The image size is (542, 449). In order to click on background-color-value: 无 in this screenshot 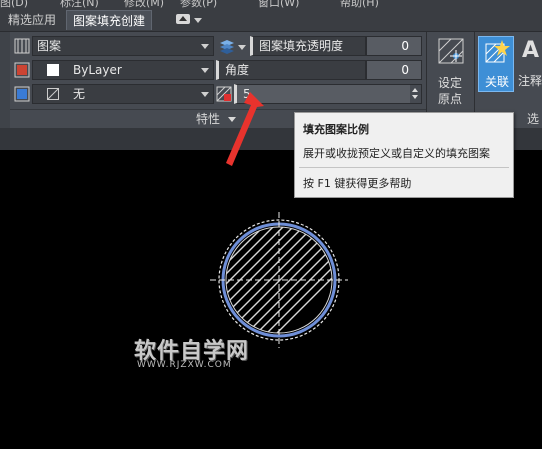, I will do `click(79, 94)`.